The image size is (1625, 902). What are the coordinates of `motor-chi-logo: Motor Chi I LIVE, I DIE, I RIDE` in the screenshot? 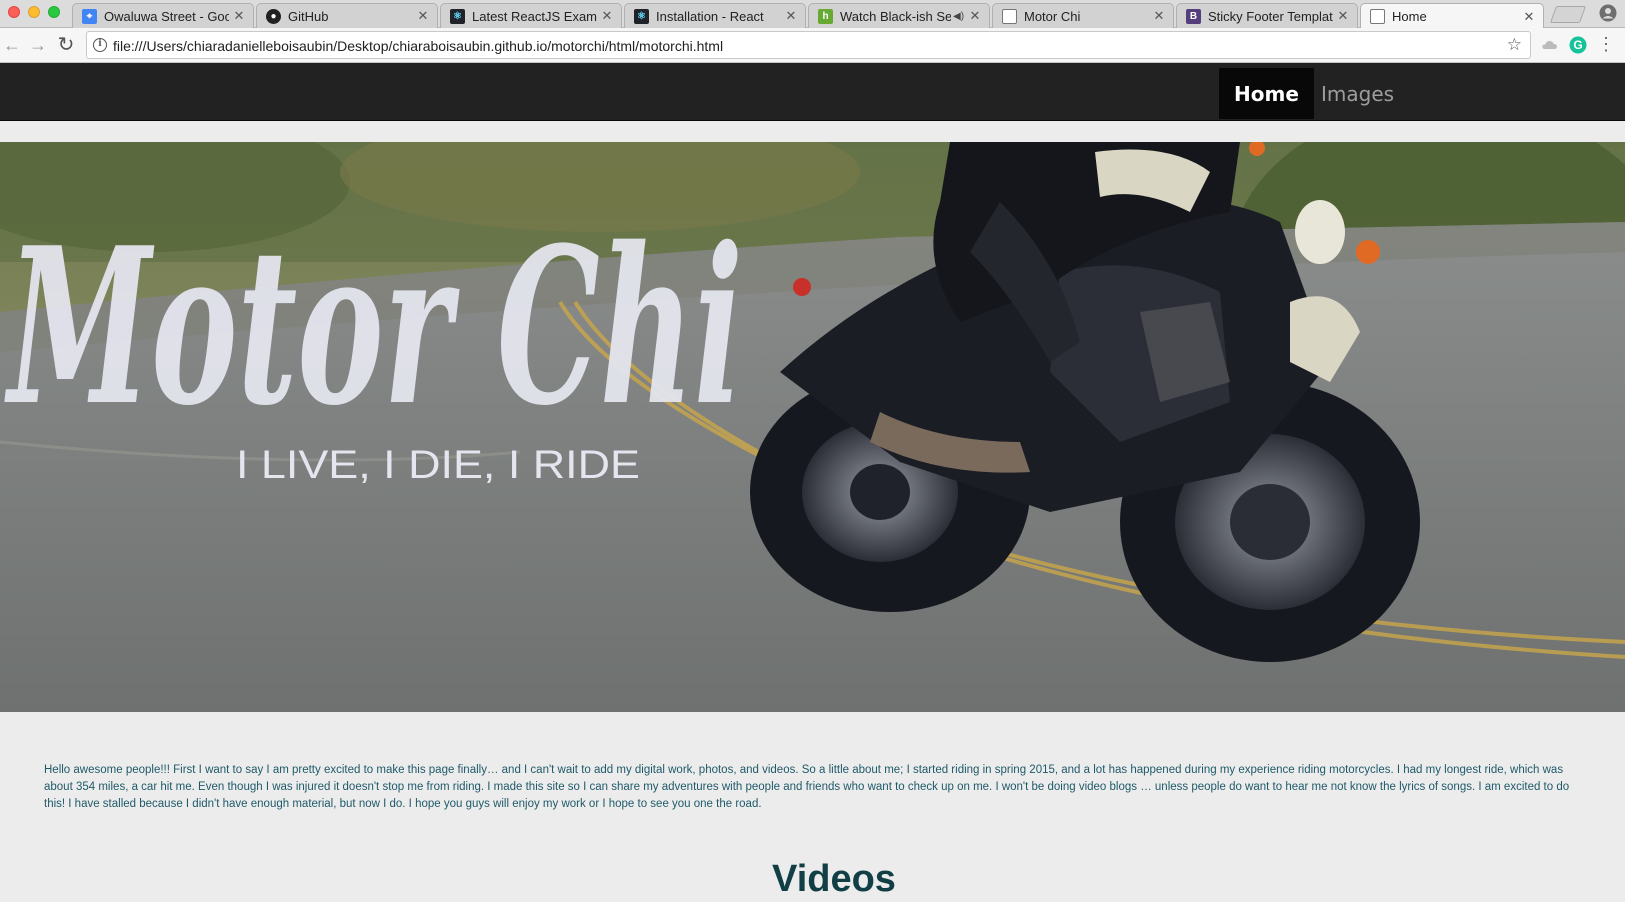 It's located at (373, 343).